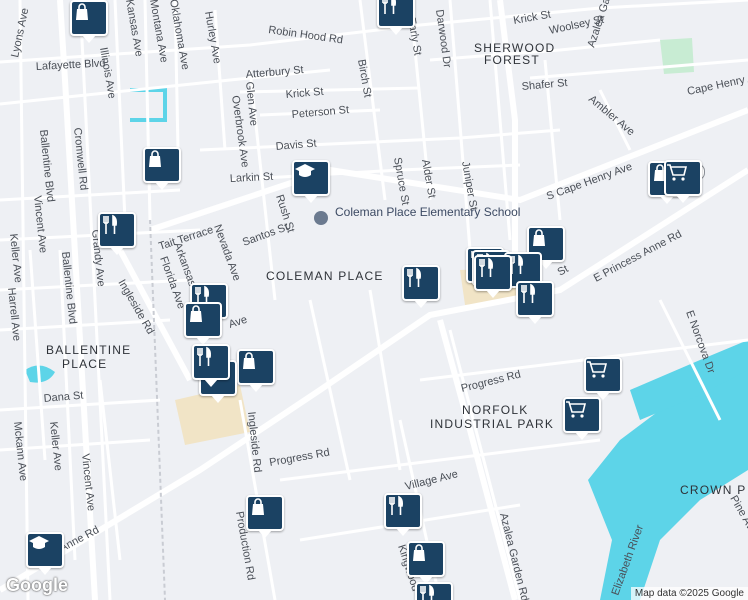 This screenshot has height=600, width=748. What do you see at coordinates (492, 424) in the screenshot?
I see `neighborhood-label: INDUSTRIAL PARK` at bounding box center [492, 424].